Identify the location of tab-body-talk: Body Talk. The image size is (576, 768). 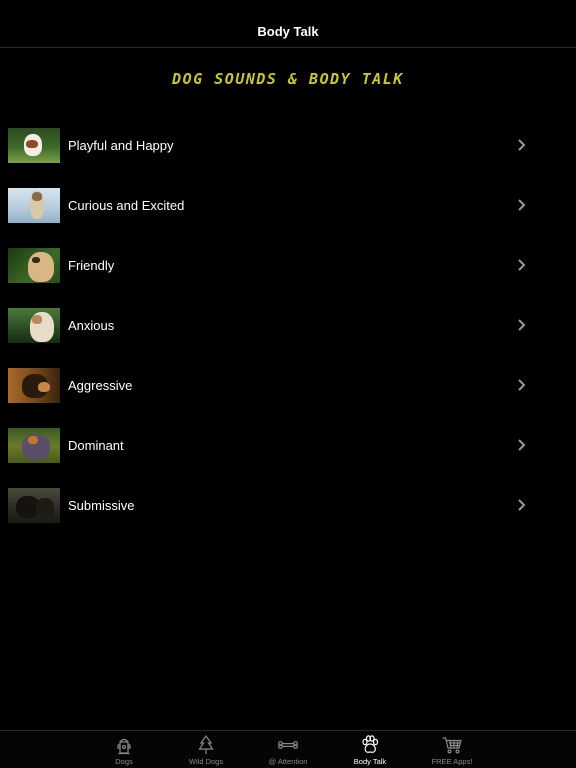
(370, 749).